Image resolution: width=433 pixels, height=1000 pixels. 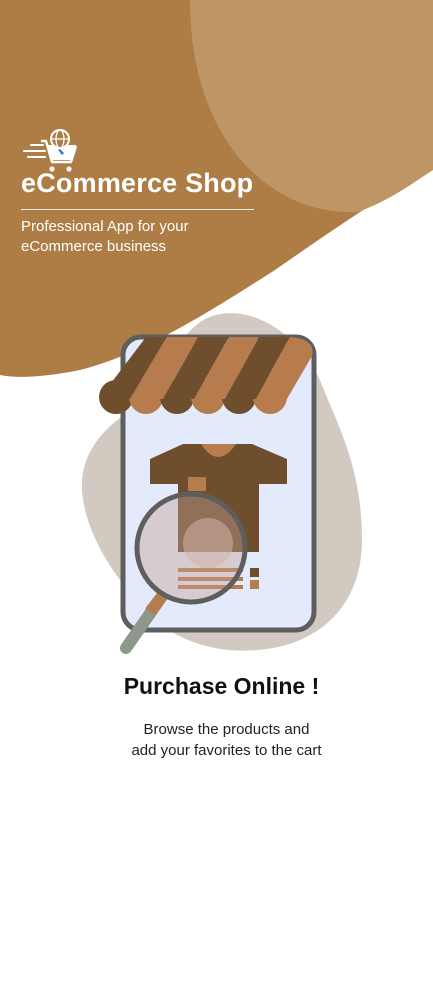 What do you see at coordinates (137, 183) in the screenshot?
I see `app-title: eCommerce Shop` at bounding box center [137, 183].